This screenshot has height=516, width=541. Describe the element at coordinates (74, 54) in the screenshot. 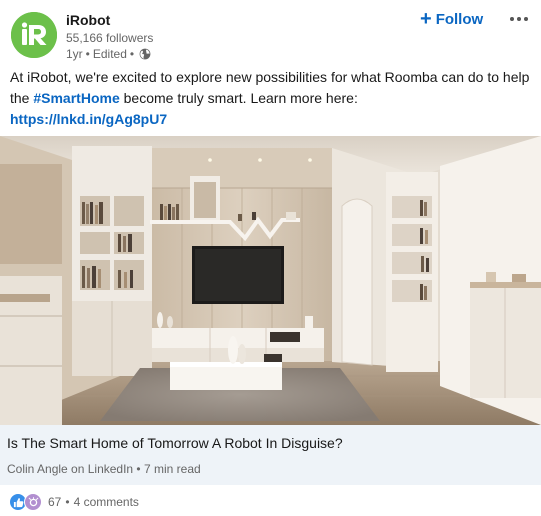

I see `post-age: 1yr` at that location.